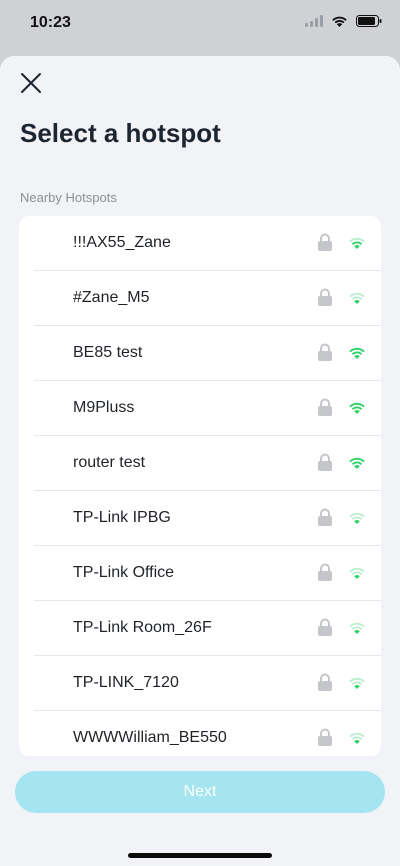  What do you see at coordinates (207, 353) in the screenshot?
I see `hotspot-row: BE85 test` at bounding box center [207, 353].